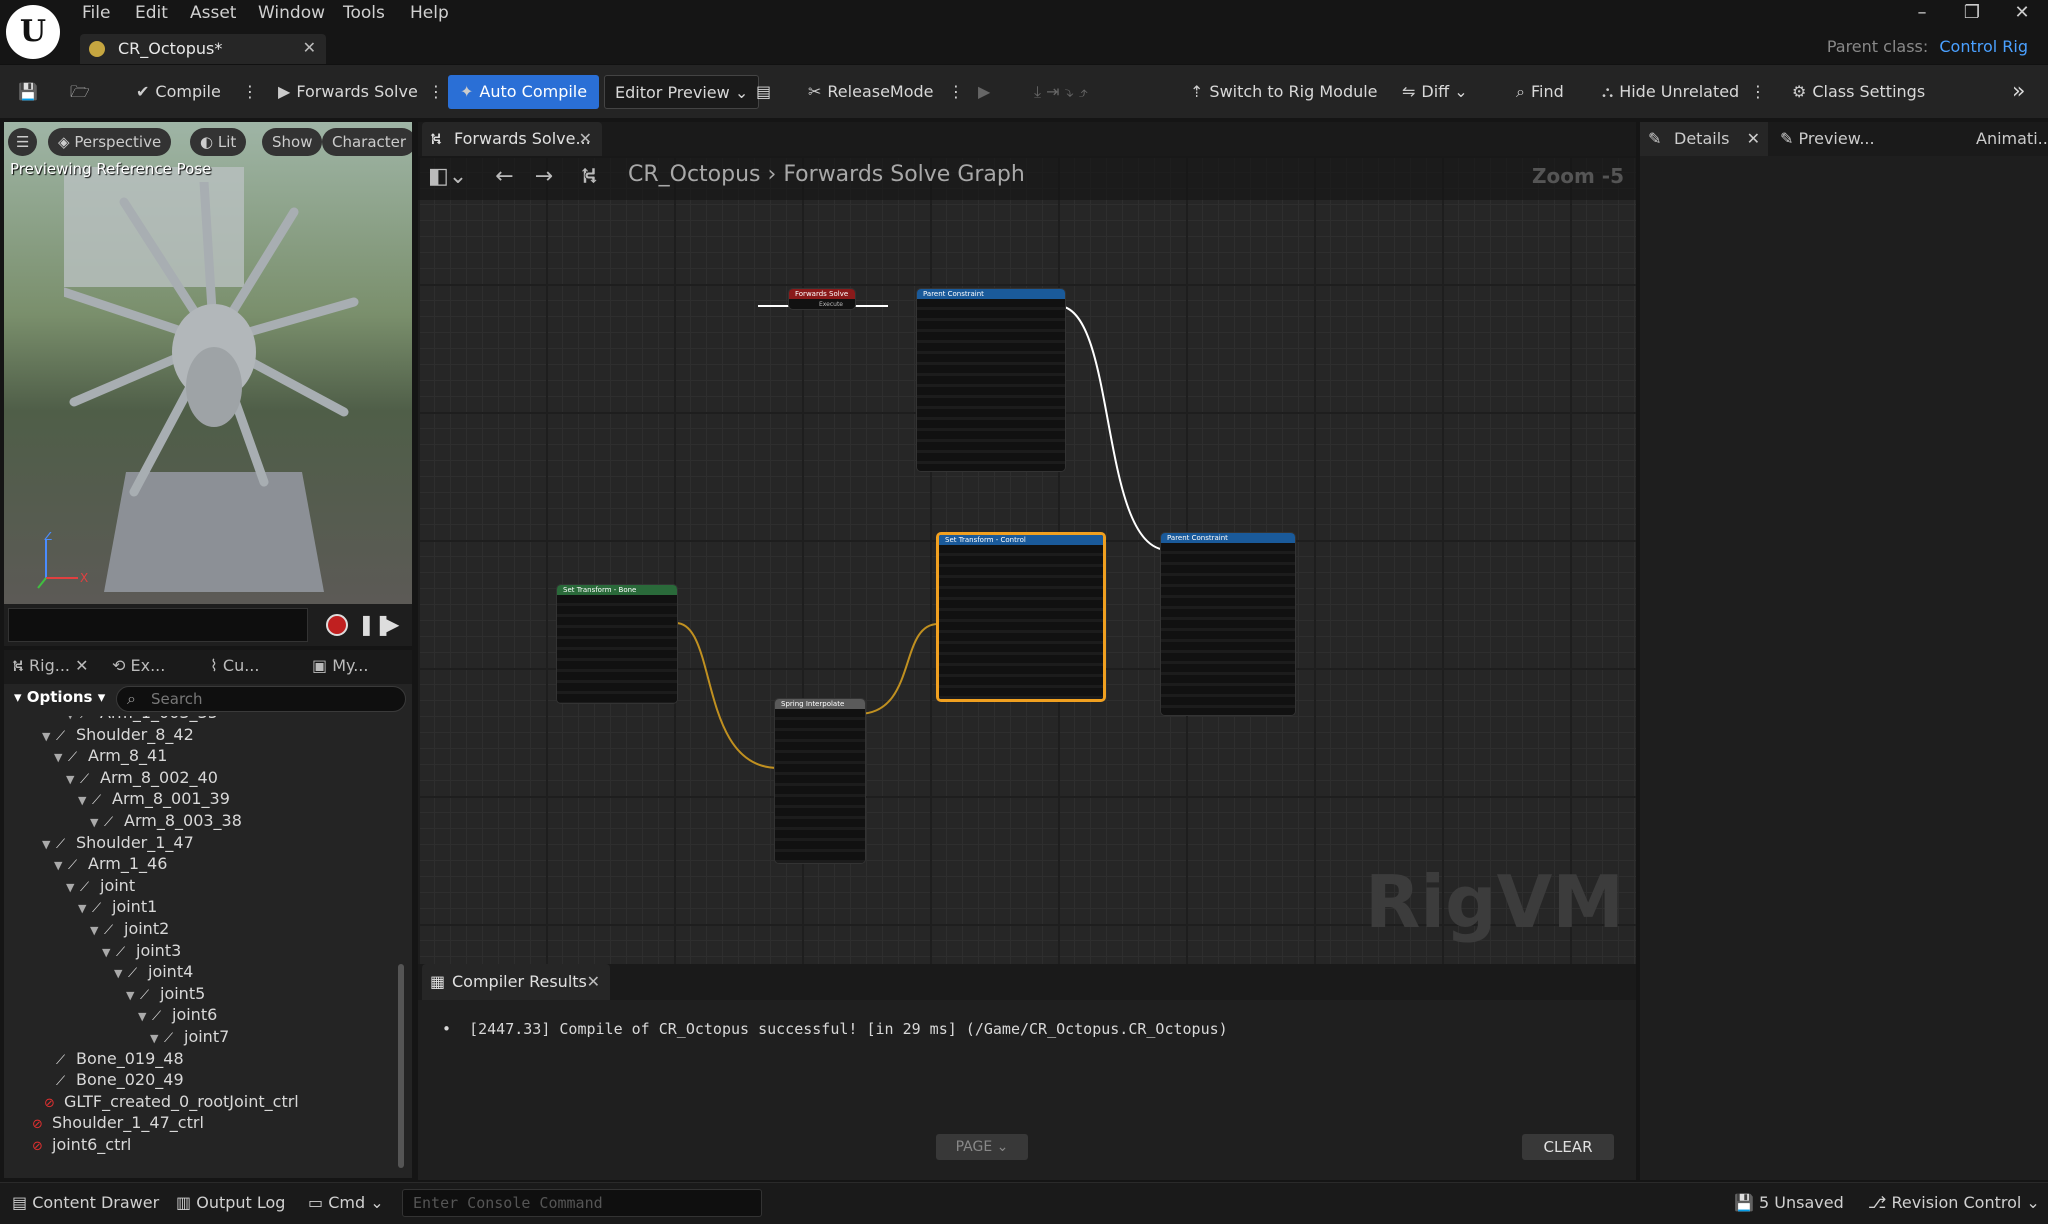 Image resolution: width=2048 pixels, height=1224 pixels. I want to click on tree-row: ▼ ⟋ joint4, so click(153, 972).